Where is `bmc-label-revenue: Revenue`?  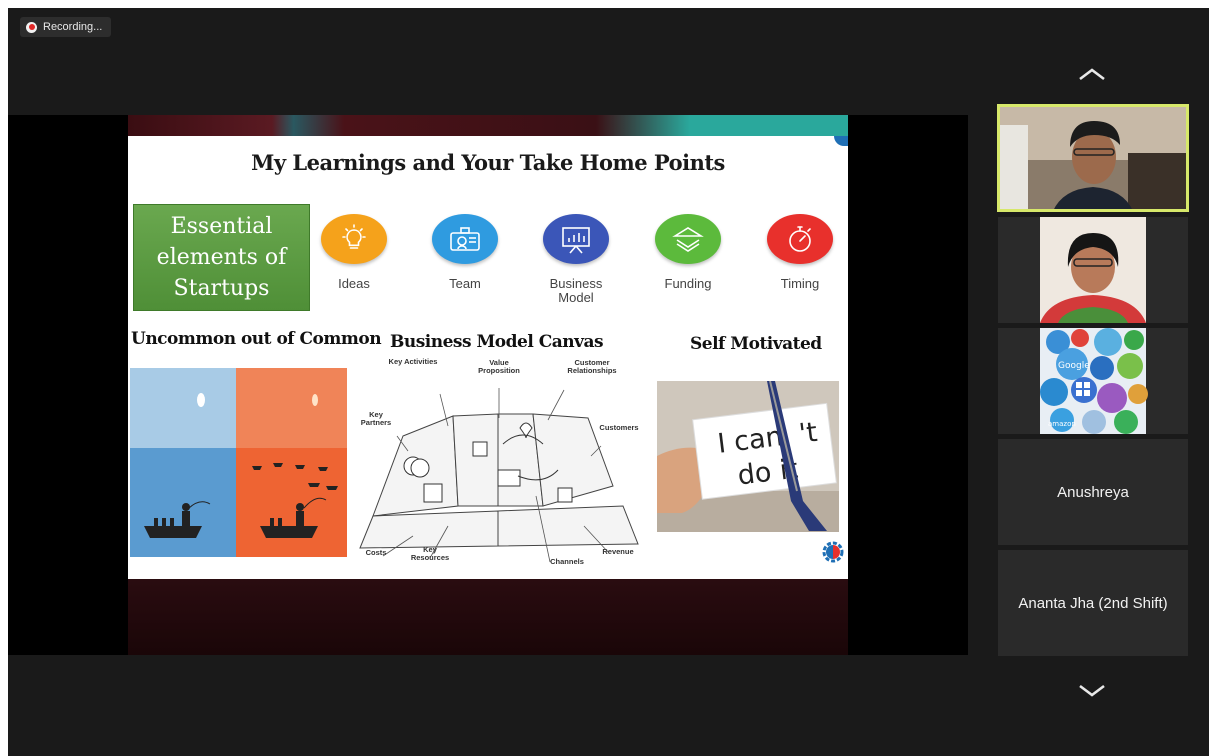 bmc-label-revenue: Revenue is located at coordinates (618, 551).